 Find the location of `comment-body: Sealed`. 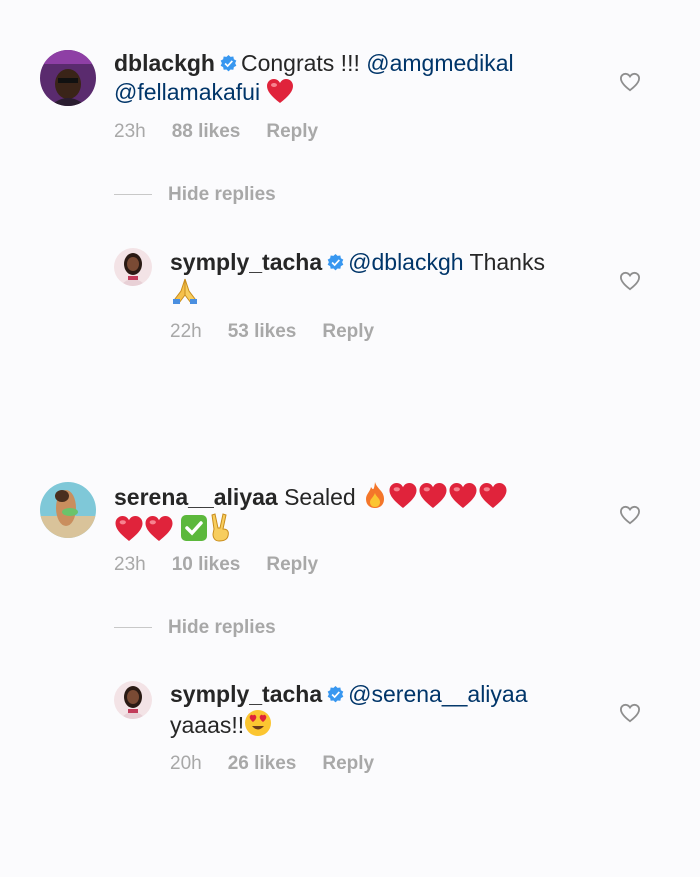

comment-body: Sealed is located at coordinates (320, 497).